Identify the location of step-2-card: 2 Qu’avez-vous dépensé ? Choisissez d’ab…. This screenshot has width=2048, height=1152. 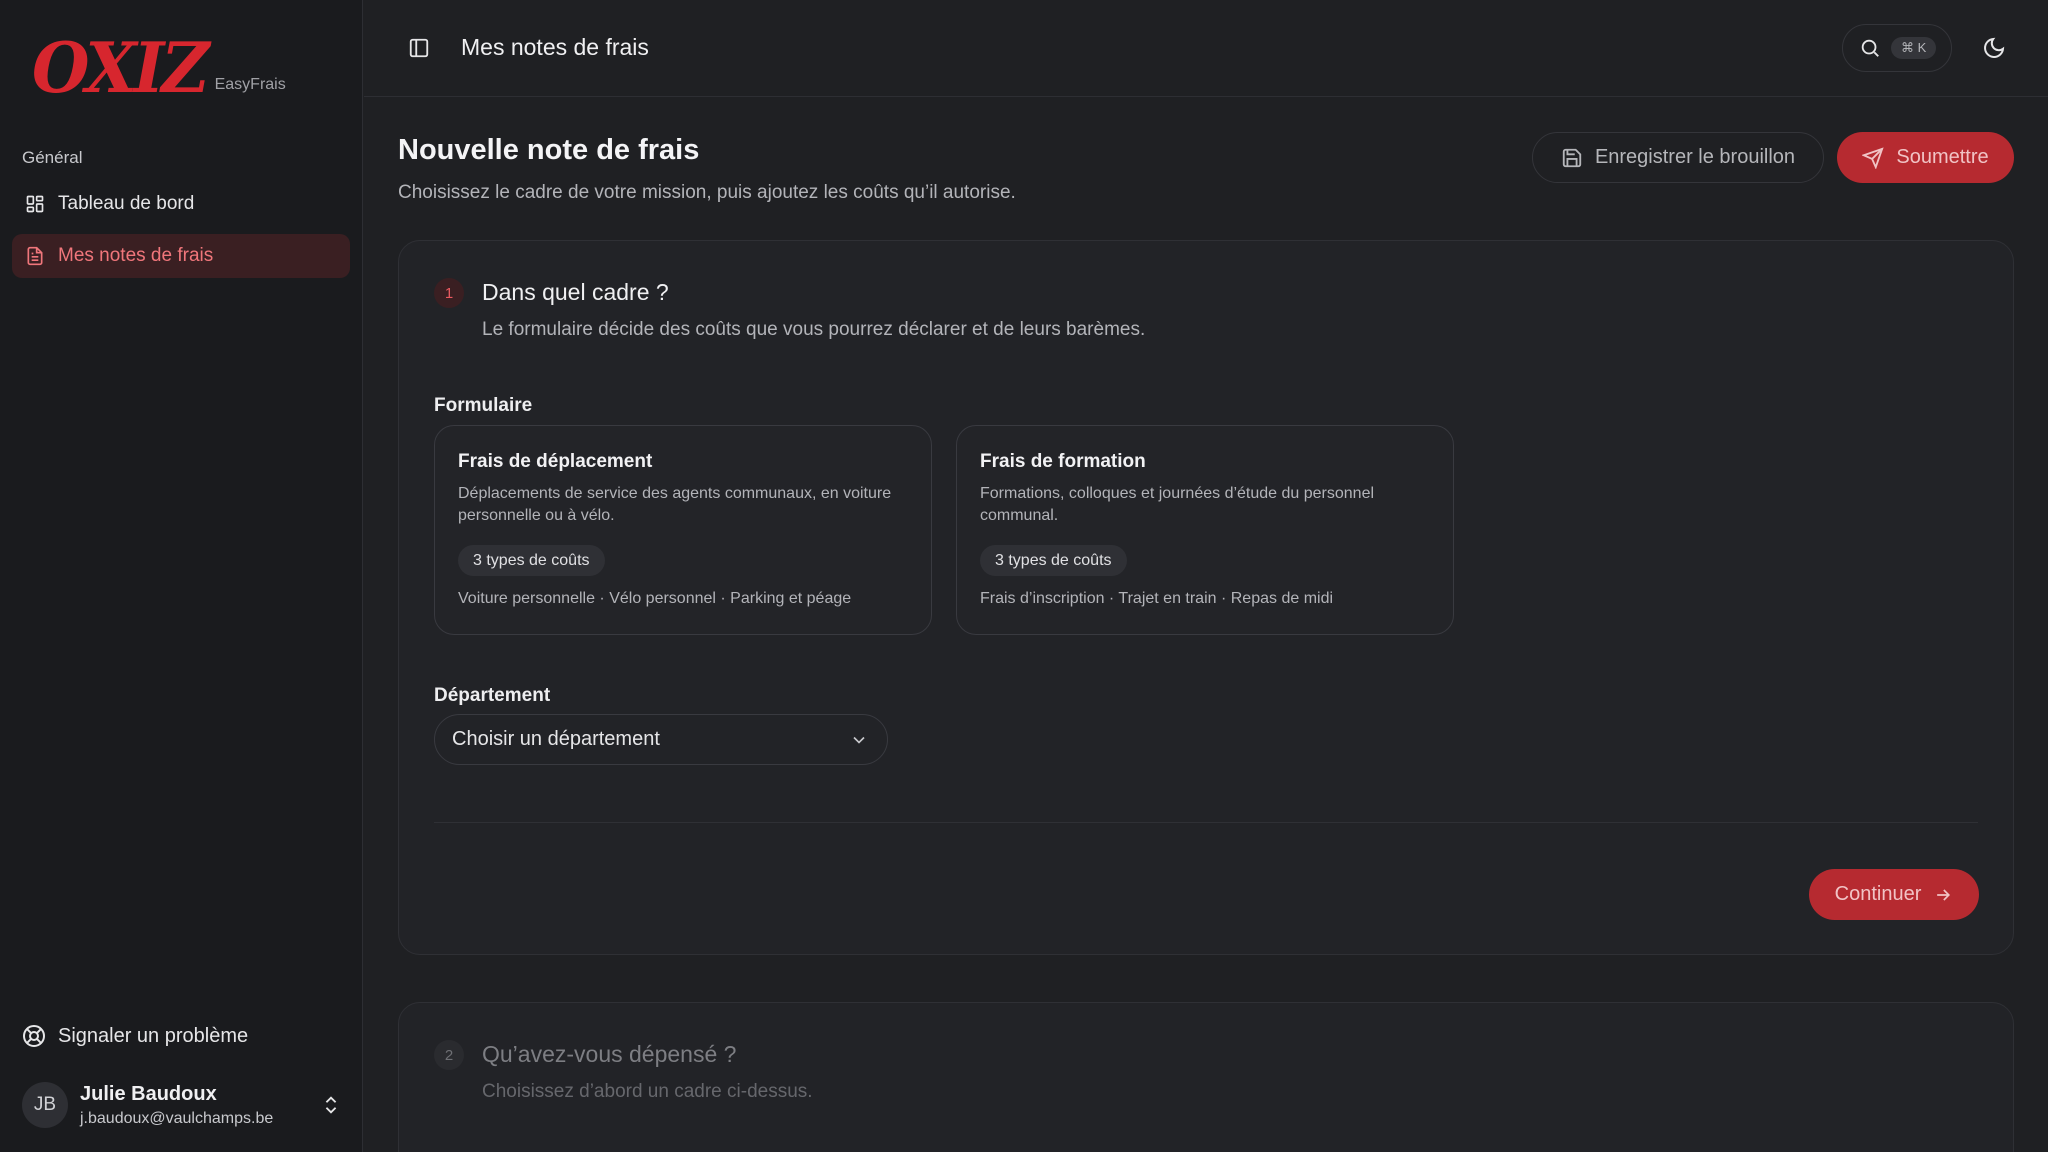
(1206, 1077).